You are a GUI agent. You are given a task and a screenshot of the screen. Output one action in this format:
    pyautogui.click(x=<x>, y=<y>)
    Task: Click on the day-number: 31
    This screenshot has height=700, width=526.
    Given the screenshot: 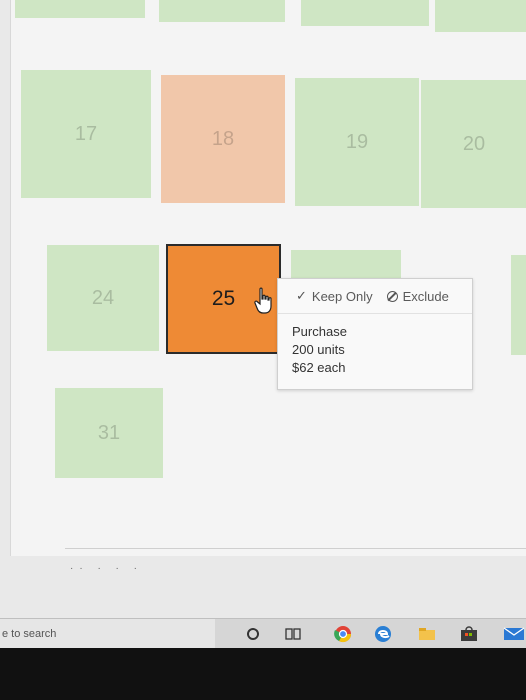 What is the action you would take?
    pyautogui.click(x=109, y=432)
    